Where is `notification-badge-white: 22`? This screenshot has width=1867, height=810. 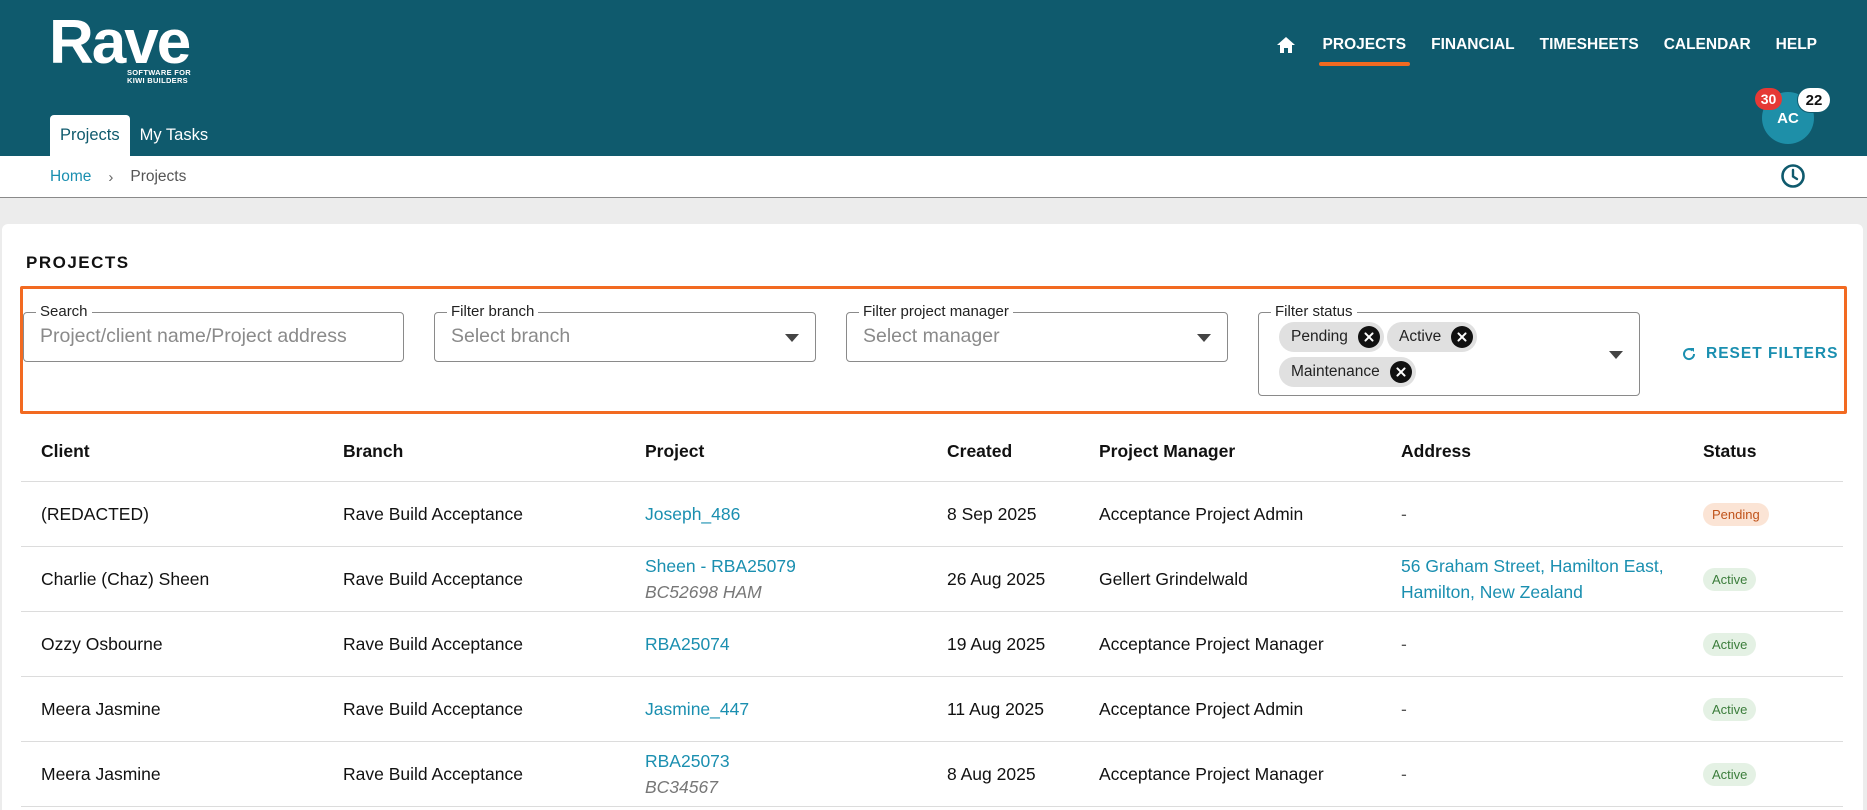
notification-badge-white: 22 is located at coordinates (1814, 100).